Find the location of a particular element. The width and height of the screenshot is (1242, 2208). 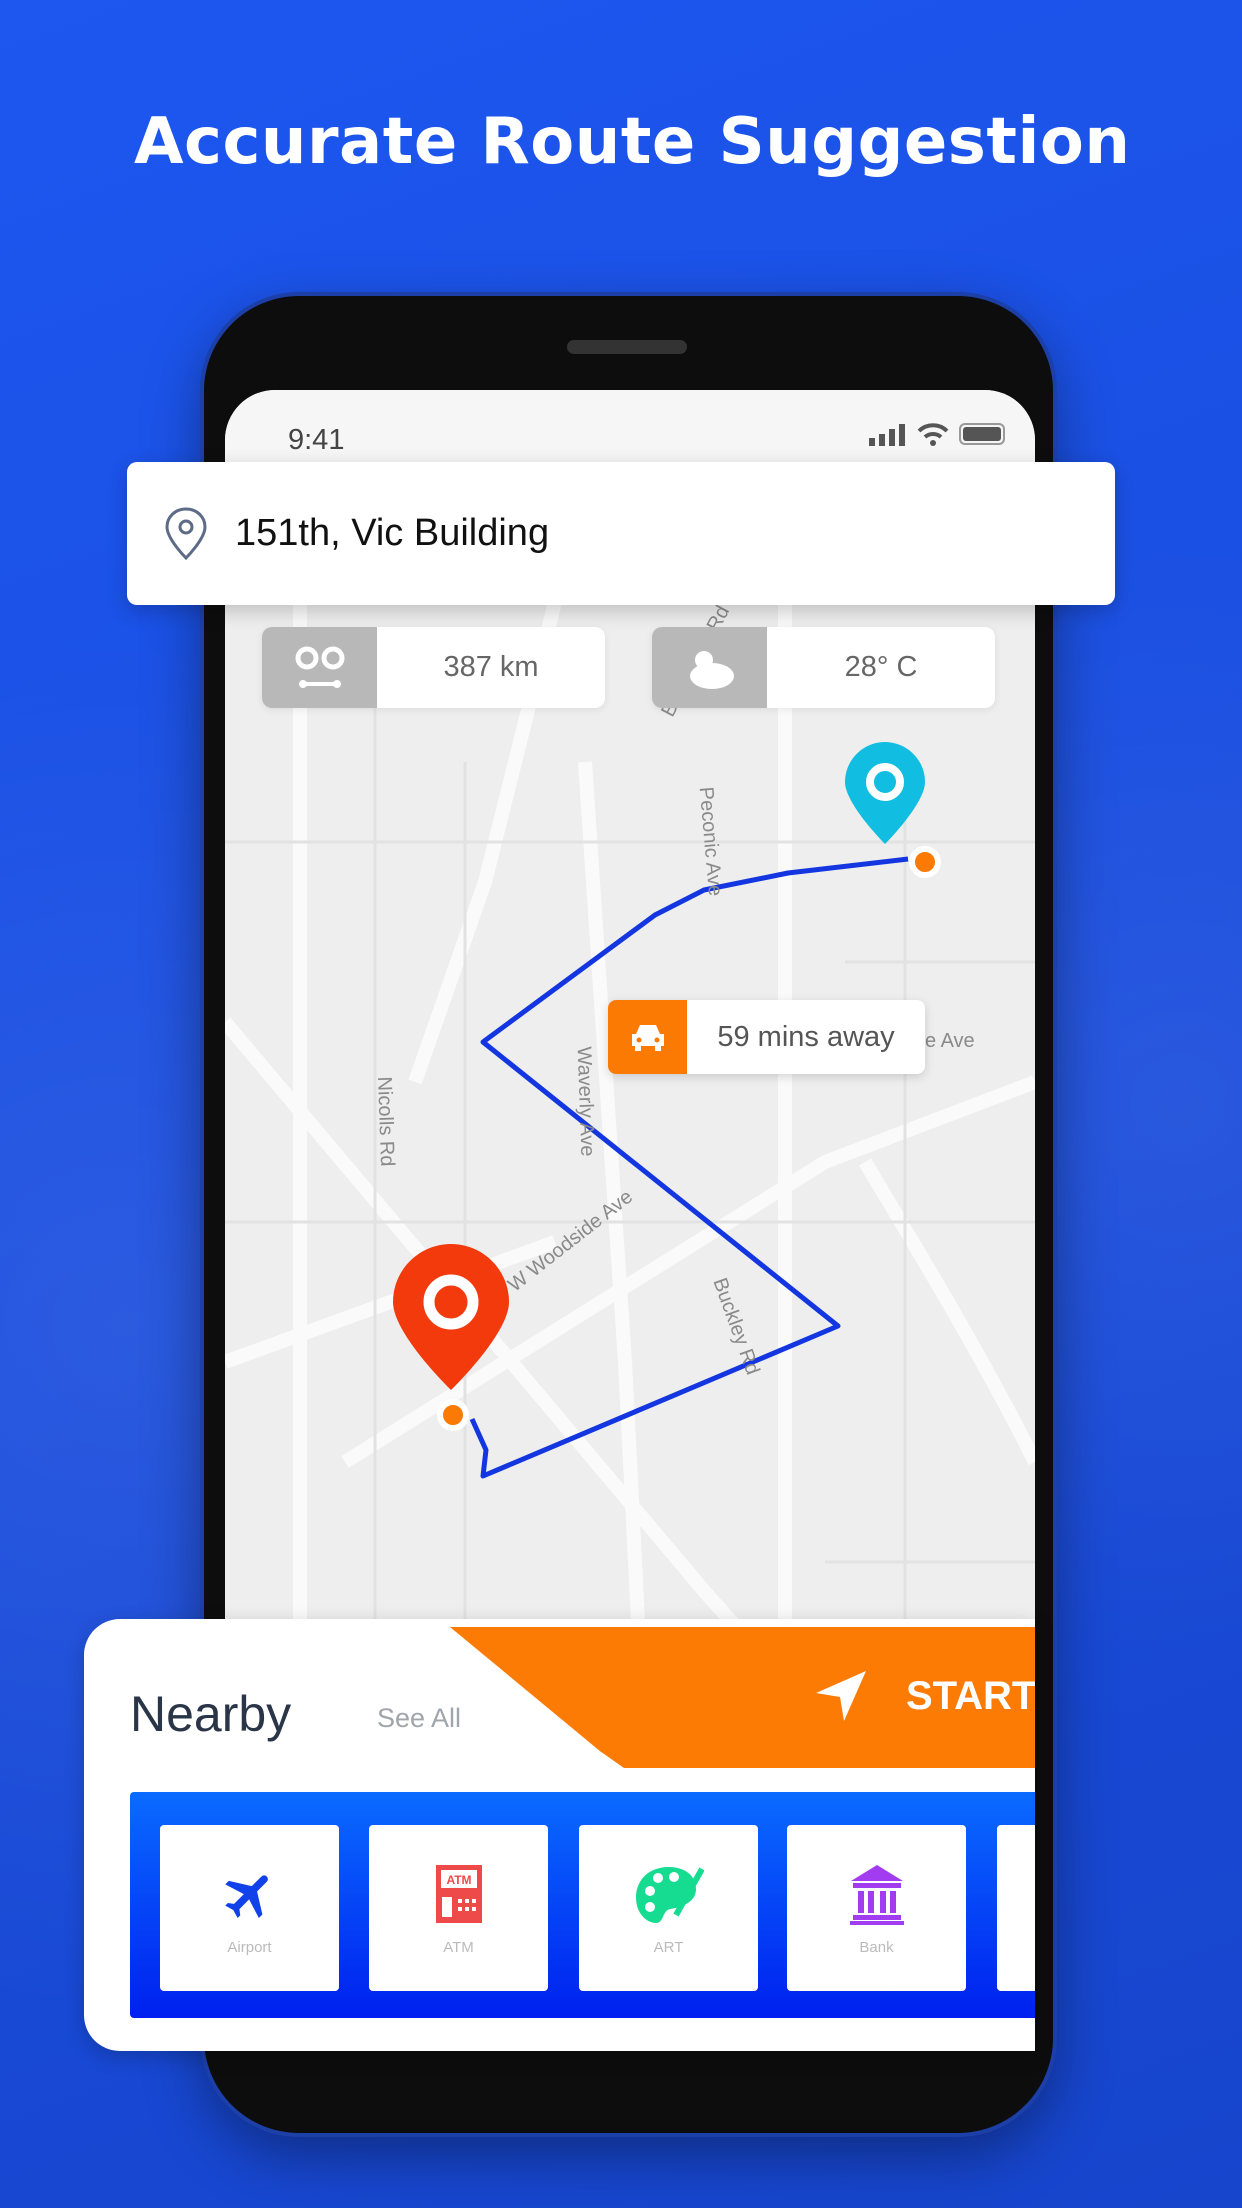

distance-icon is located at coordinates (319, 667).